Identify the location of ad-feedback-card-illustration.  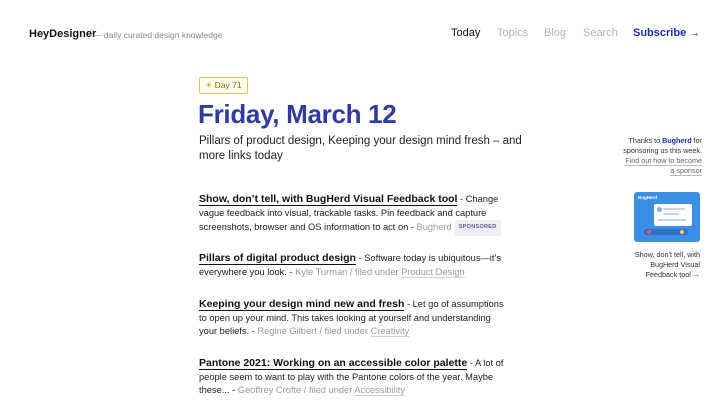
(673, 215).